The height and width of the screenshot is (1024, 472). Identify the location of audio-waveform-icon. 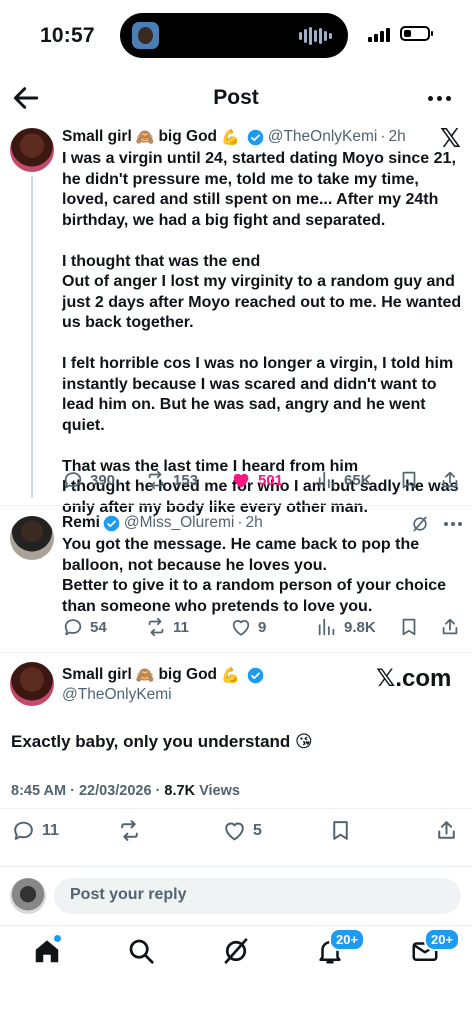
(315, 36).